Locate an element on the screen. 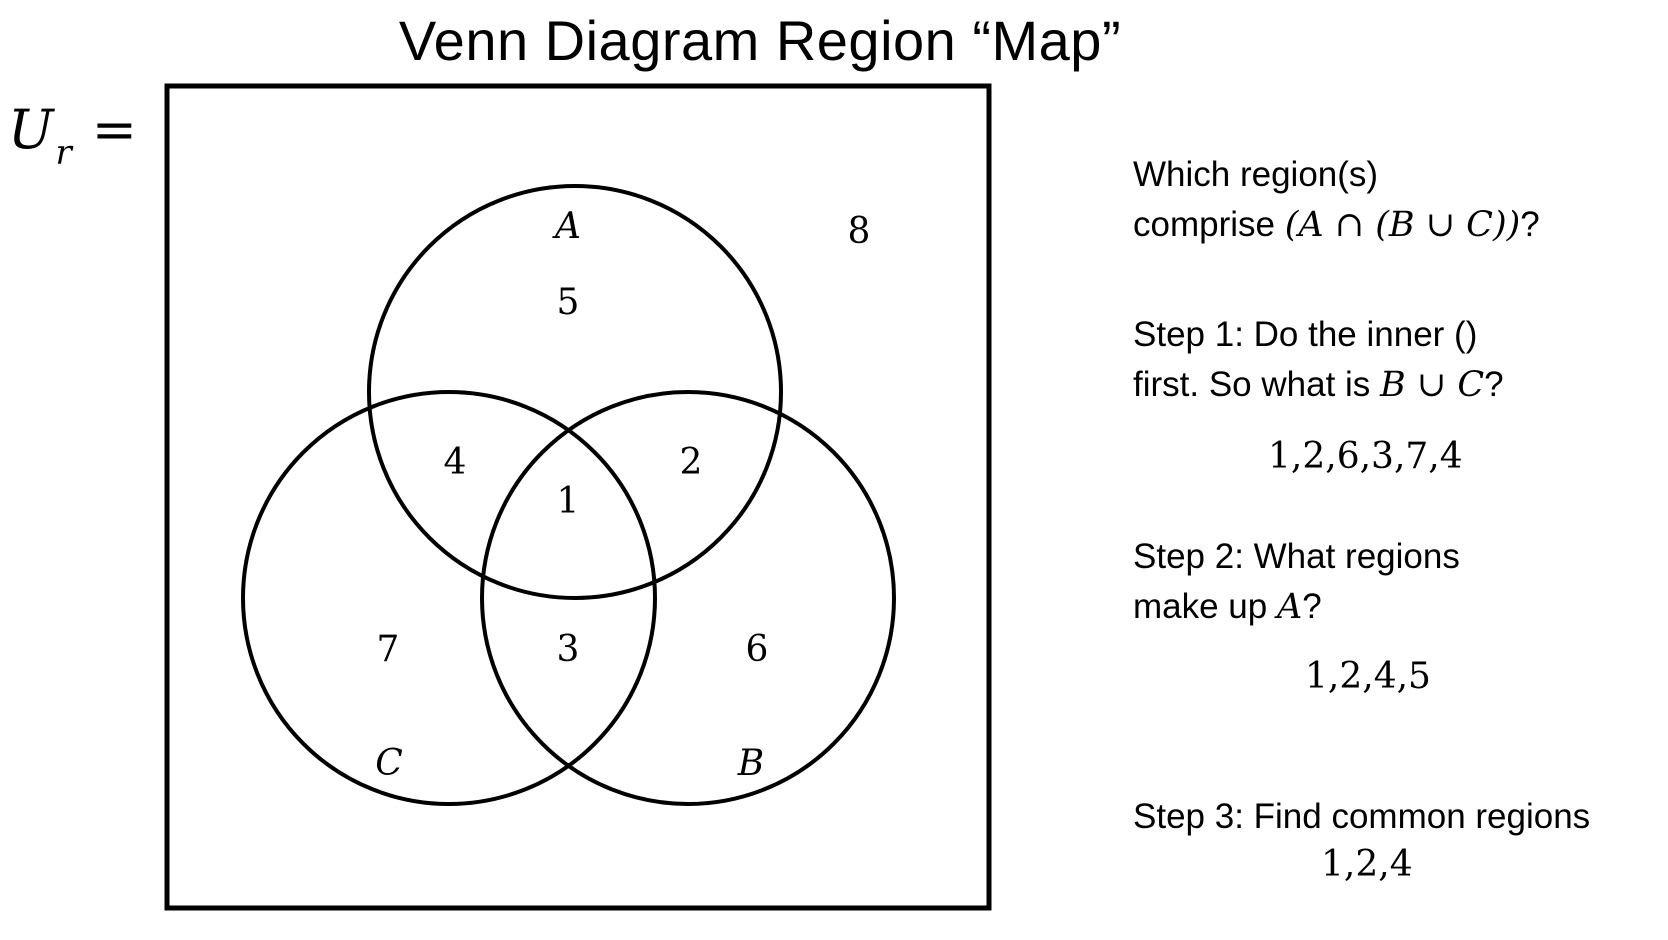  step2-line-2: make up A? is located at coordinates (1296, 607).